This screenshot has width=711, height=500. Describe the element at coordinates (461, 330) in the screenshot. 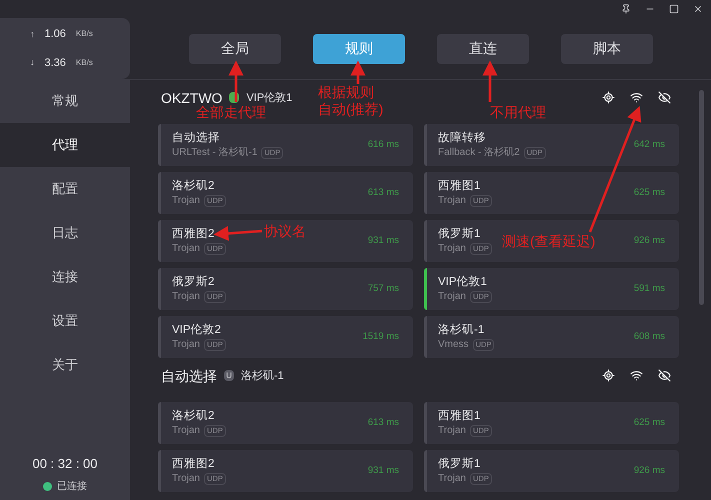

I see `proxy-name: 洛杉矶-1` at that location.